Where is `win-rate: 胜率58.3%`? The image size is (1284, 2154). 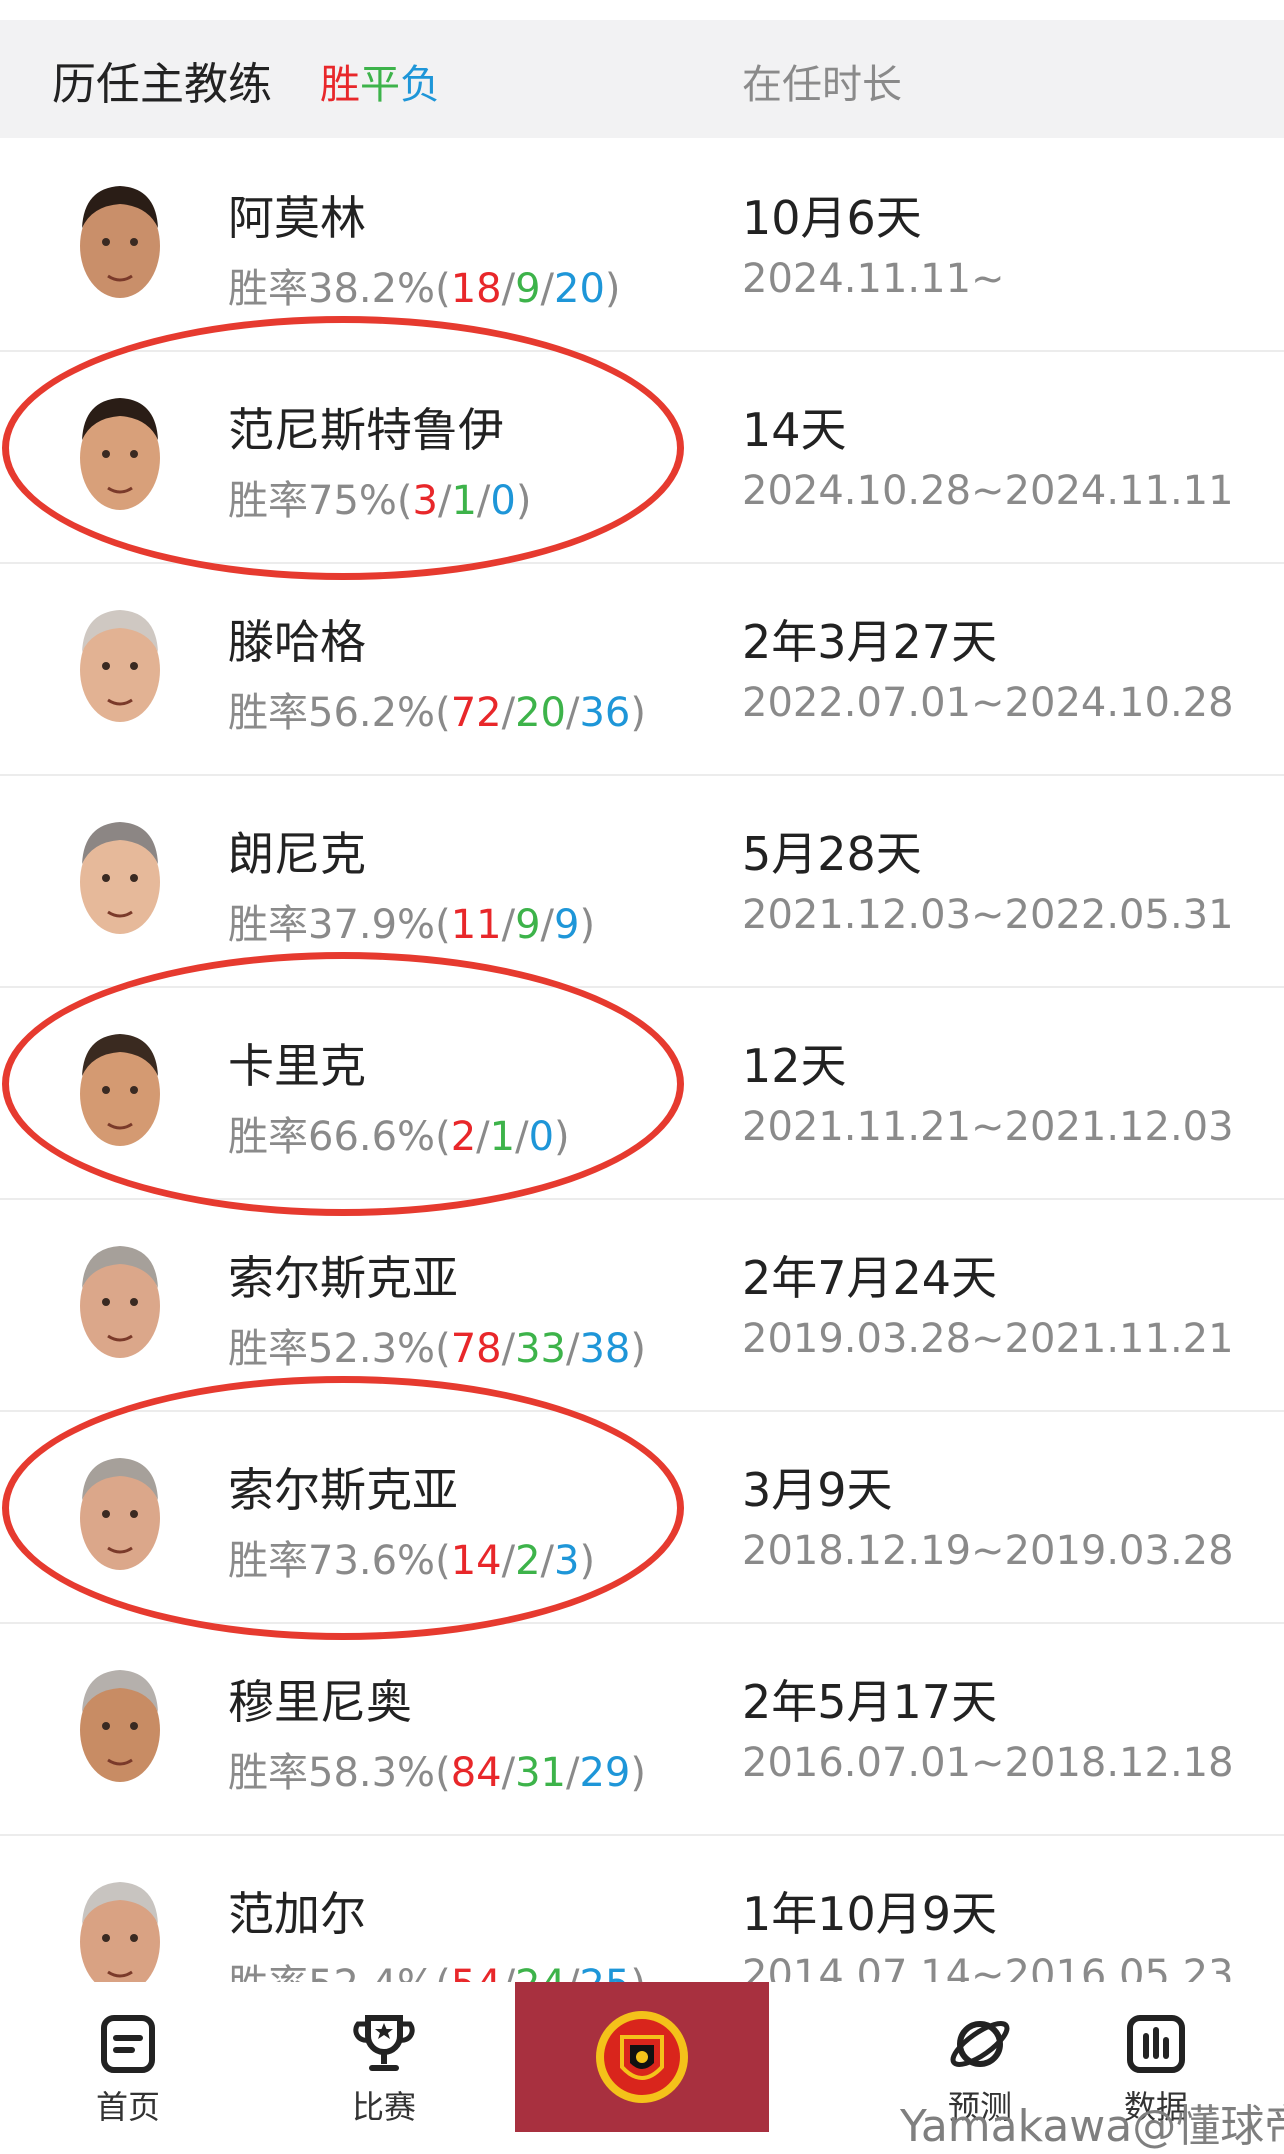
win-rate: 胜率58.3% is located at coordinates (332, 1773).